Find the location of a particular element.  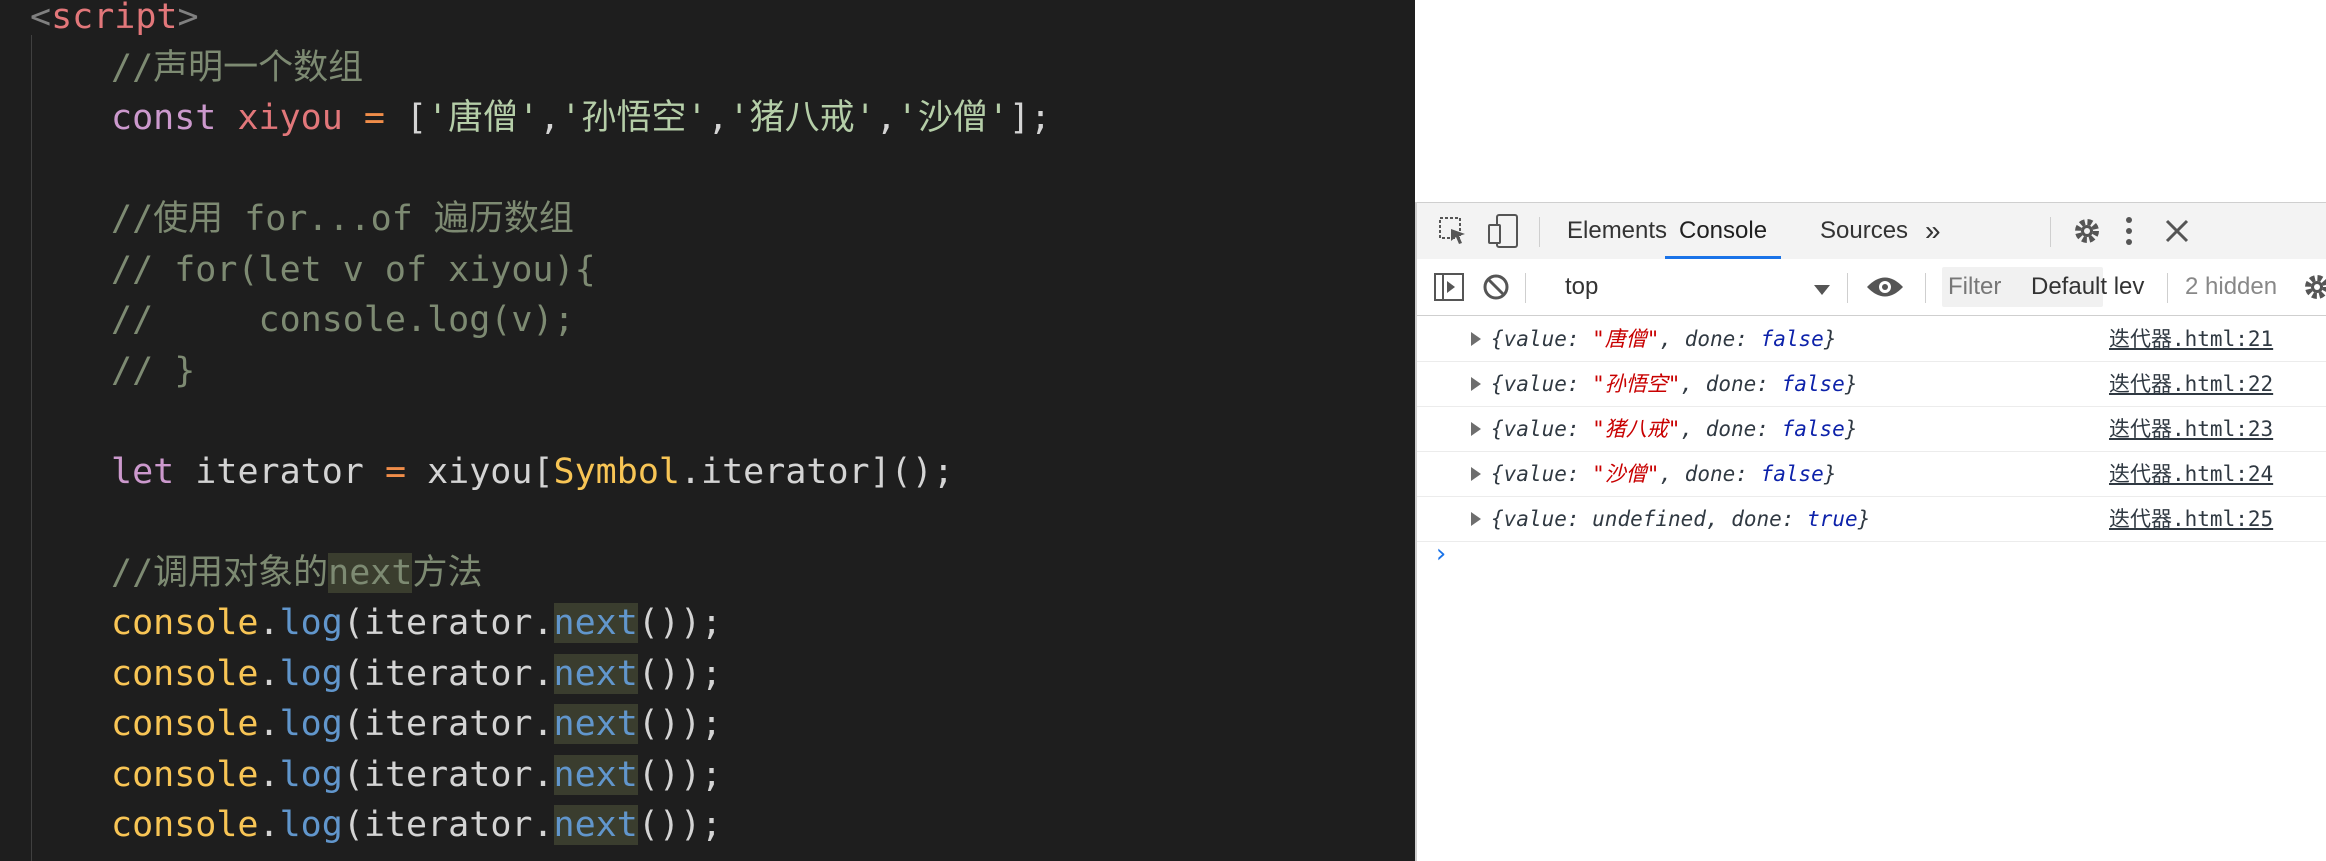

log-message: {value: undefined, done: true} is located at coordinates (1680, 519).